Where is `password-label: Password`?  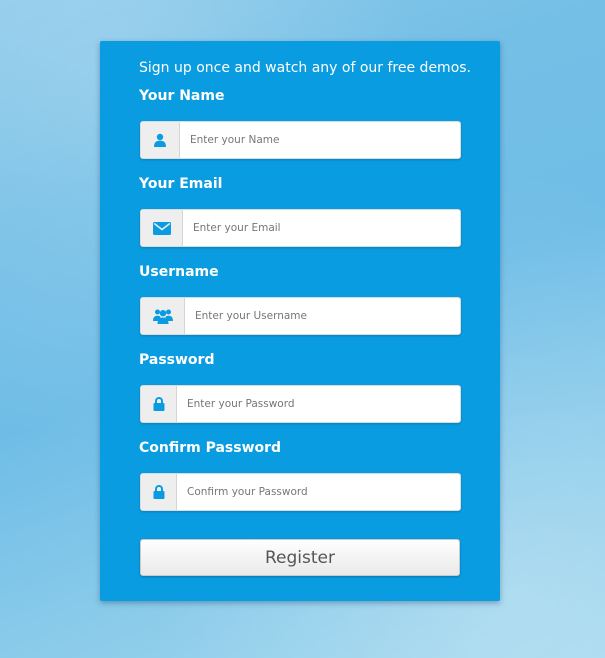 password-label: Password is located at coordinates (177, 360).